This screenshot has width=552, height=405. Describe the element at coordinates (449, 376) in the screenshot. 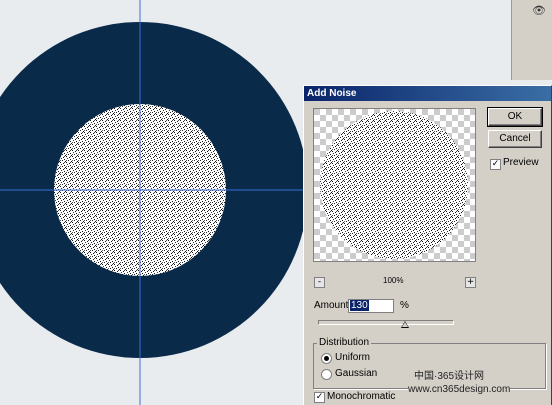

I see `watermark-line-1: 中国·365设计网` at that location.